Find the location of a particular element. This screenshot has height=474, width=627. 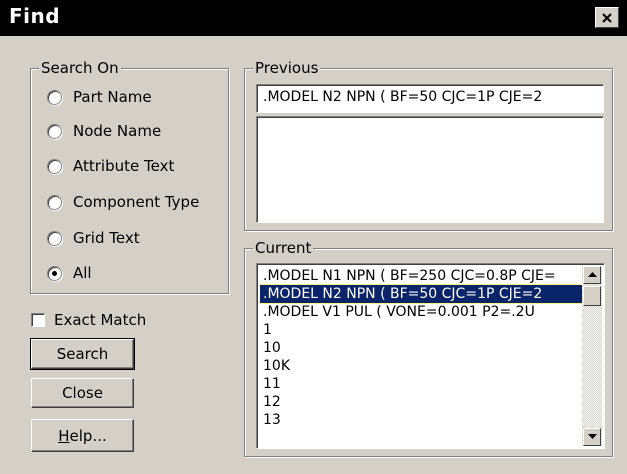

scroll-thumb is located at coordinates (592, 296).